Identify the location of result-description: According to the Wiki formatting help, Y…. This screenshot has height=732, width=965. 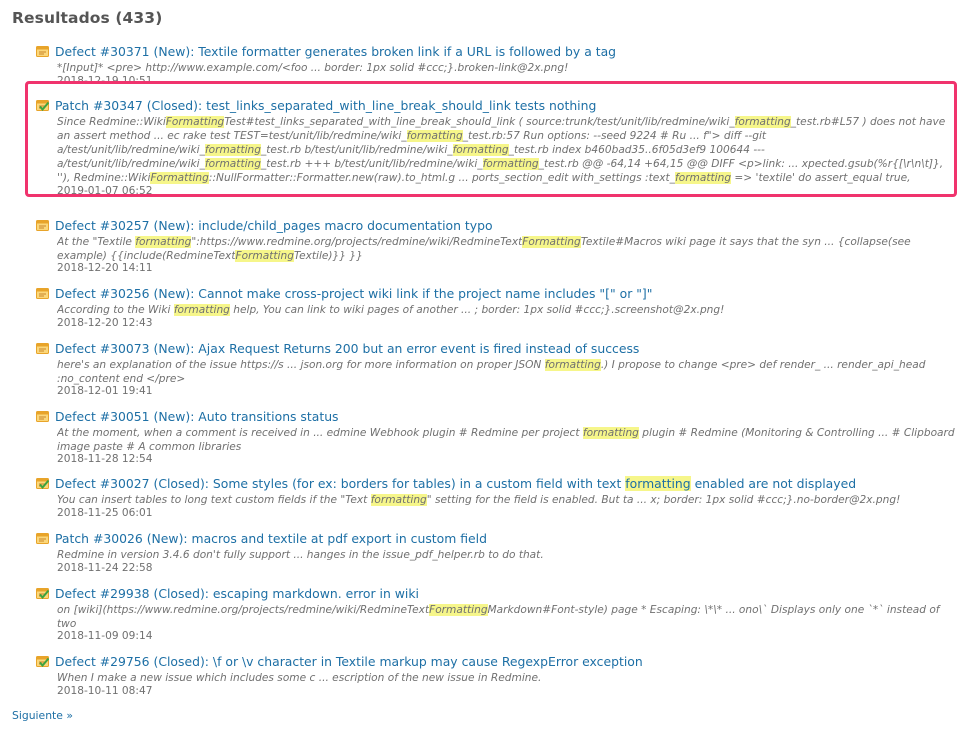
(391, 310).